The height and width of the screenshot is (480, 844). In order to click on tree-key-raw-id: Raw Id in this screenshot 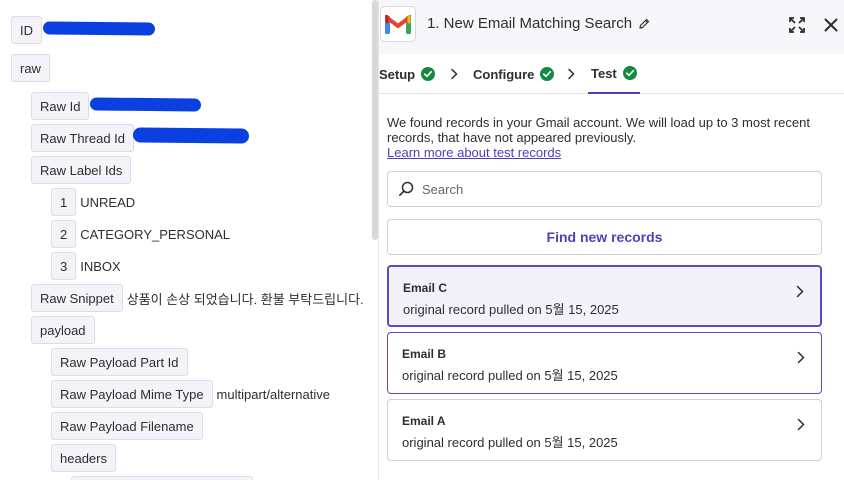, I will do `click(60, 106)`.